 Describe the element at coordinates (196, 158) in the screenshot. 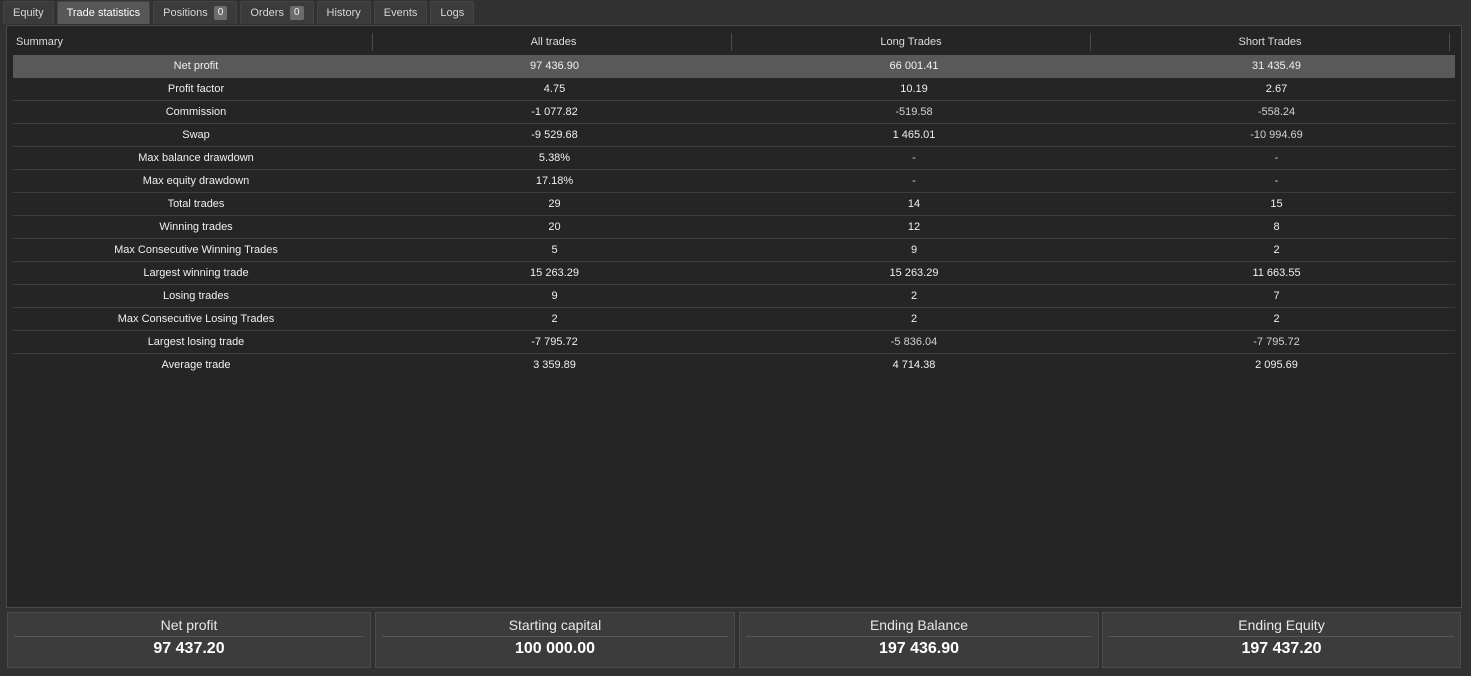

I see `metric-name: Max balance drawdown` at that location.